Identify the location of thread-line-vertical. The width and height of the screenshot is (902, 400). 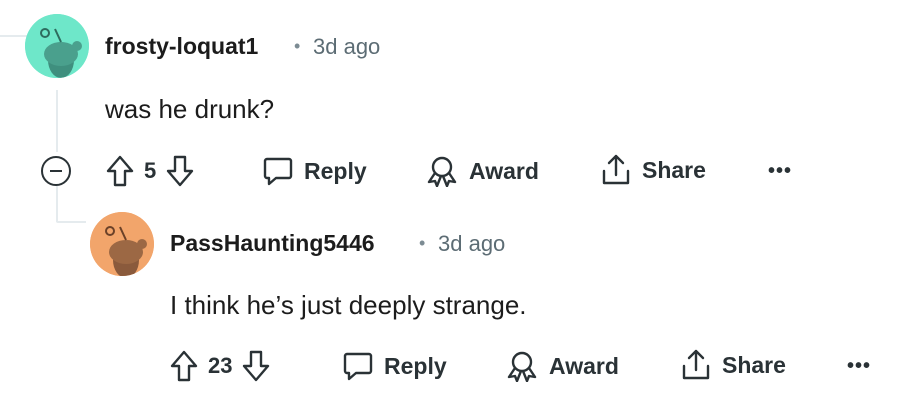
(57, 121).